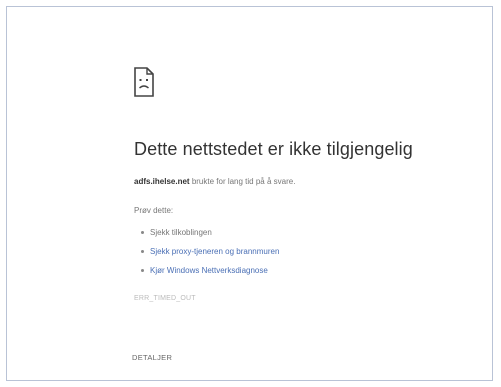  I want to click on sad-page-icon, so click(144, 82).